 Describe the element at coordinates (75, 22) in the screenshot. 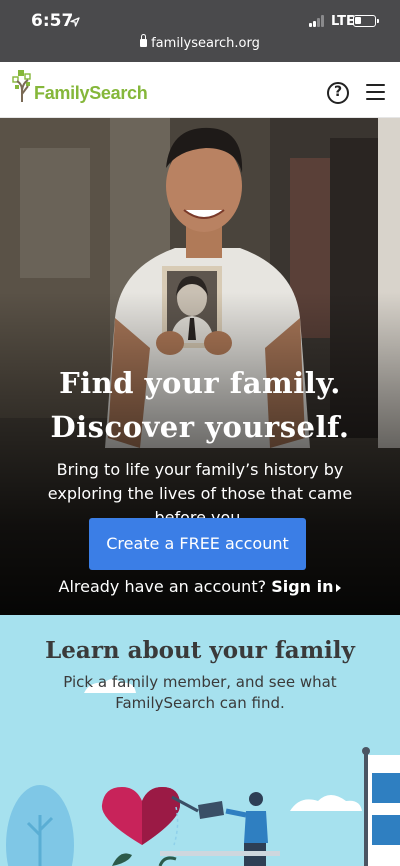

I see `location-arrow-icon` at that location.